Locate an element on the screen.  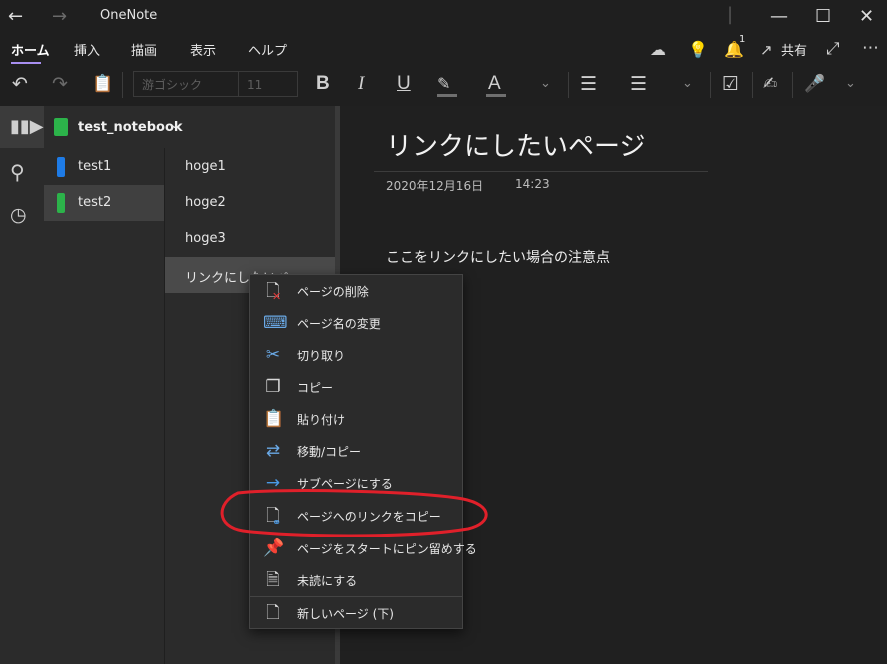
annotation-ellipse is located at coordinates (354, 513).